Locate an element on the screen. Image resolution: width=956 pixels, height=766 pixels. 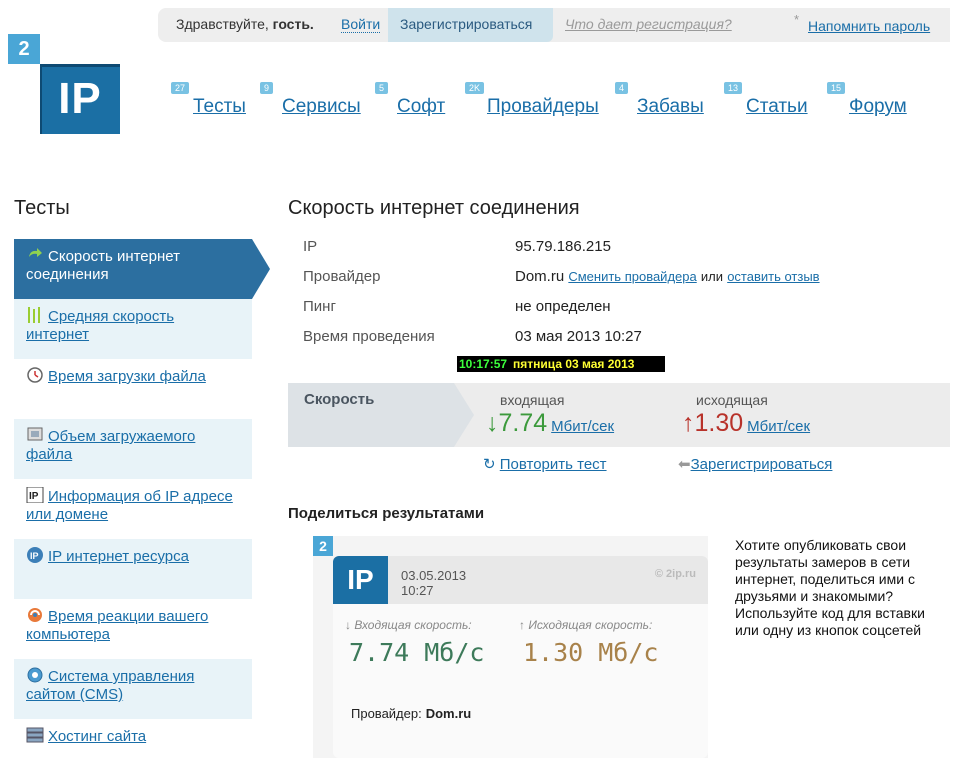
svg-text: IP is located at coordinates (34, 496).